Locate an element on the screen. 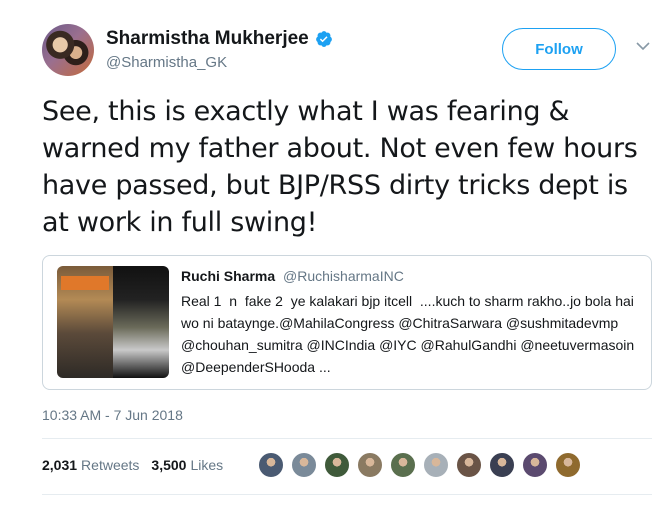  quoted-tweet-media is located at coordinates (113, 322).